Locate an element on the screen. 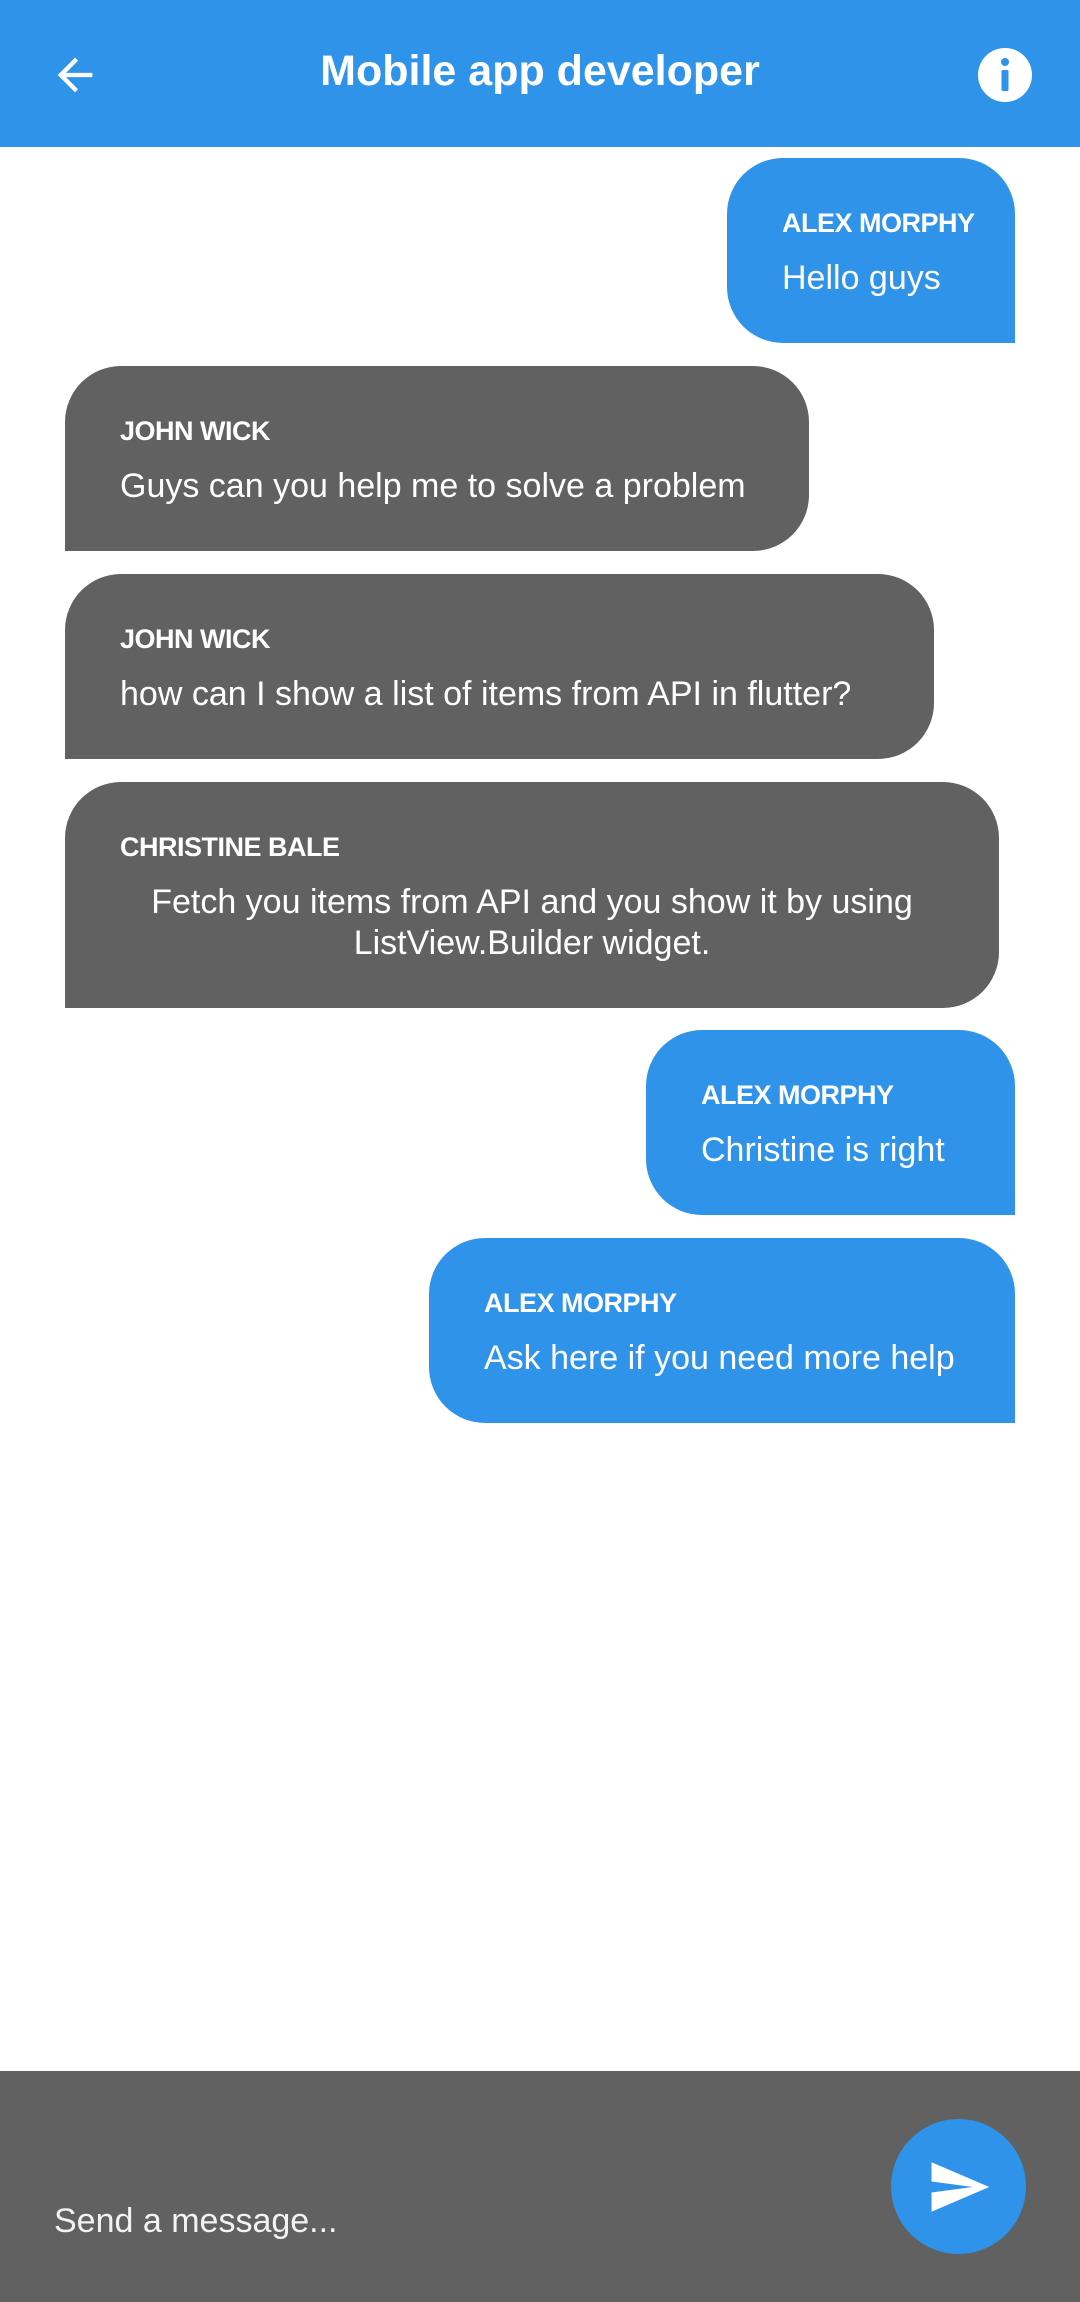 This screenshot has width=1080, height=2302. message-text: Guys can you help me to solve a problem is located at coordinates (433, 486).